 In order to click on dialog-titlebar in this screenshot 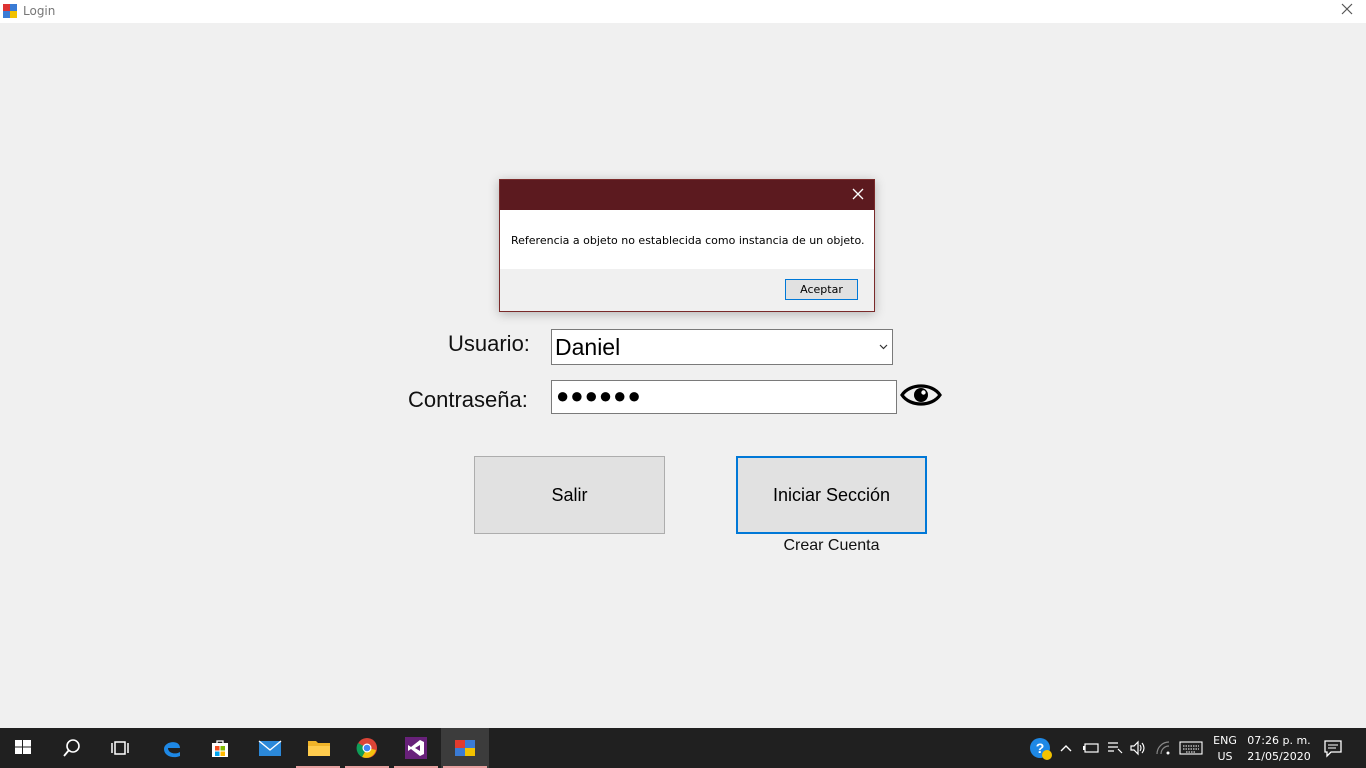, I will do `click(687, 195)`.